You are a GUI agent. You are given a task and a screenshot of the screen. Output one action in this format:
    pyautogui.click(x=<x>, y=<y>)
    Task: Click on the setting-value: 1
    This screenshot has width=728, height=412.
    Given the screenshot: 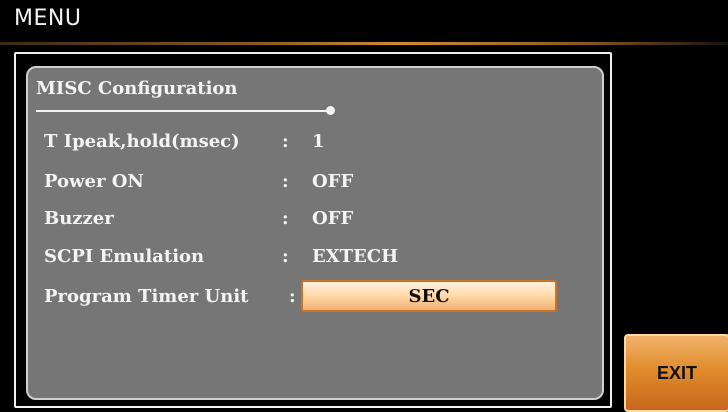 What is the action you would take?
    pyautogui.click(x=318, y=141)
    